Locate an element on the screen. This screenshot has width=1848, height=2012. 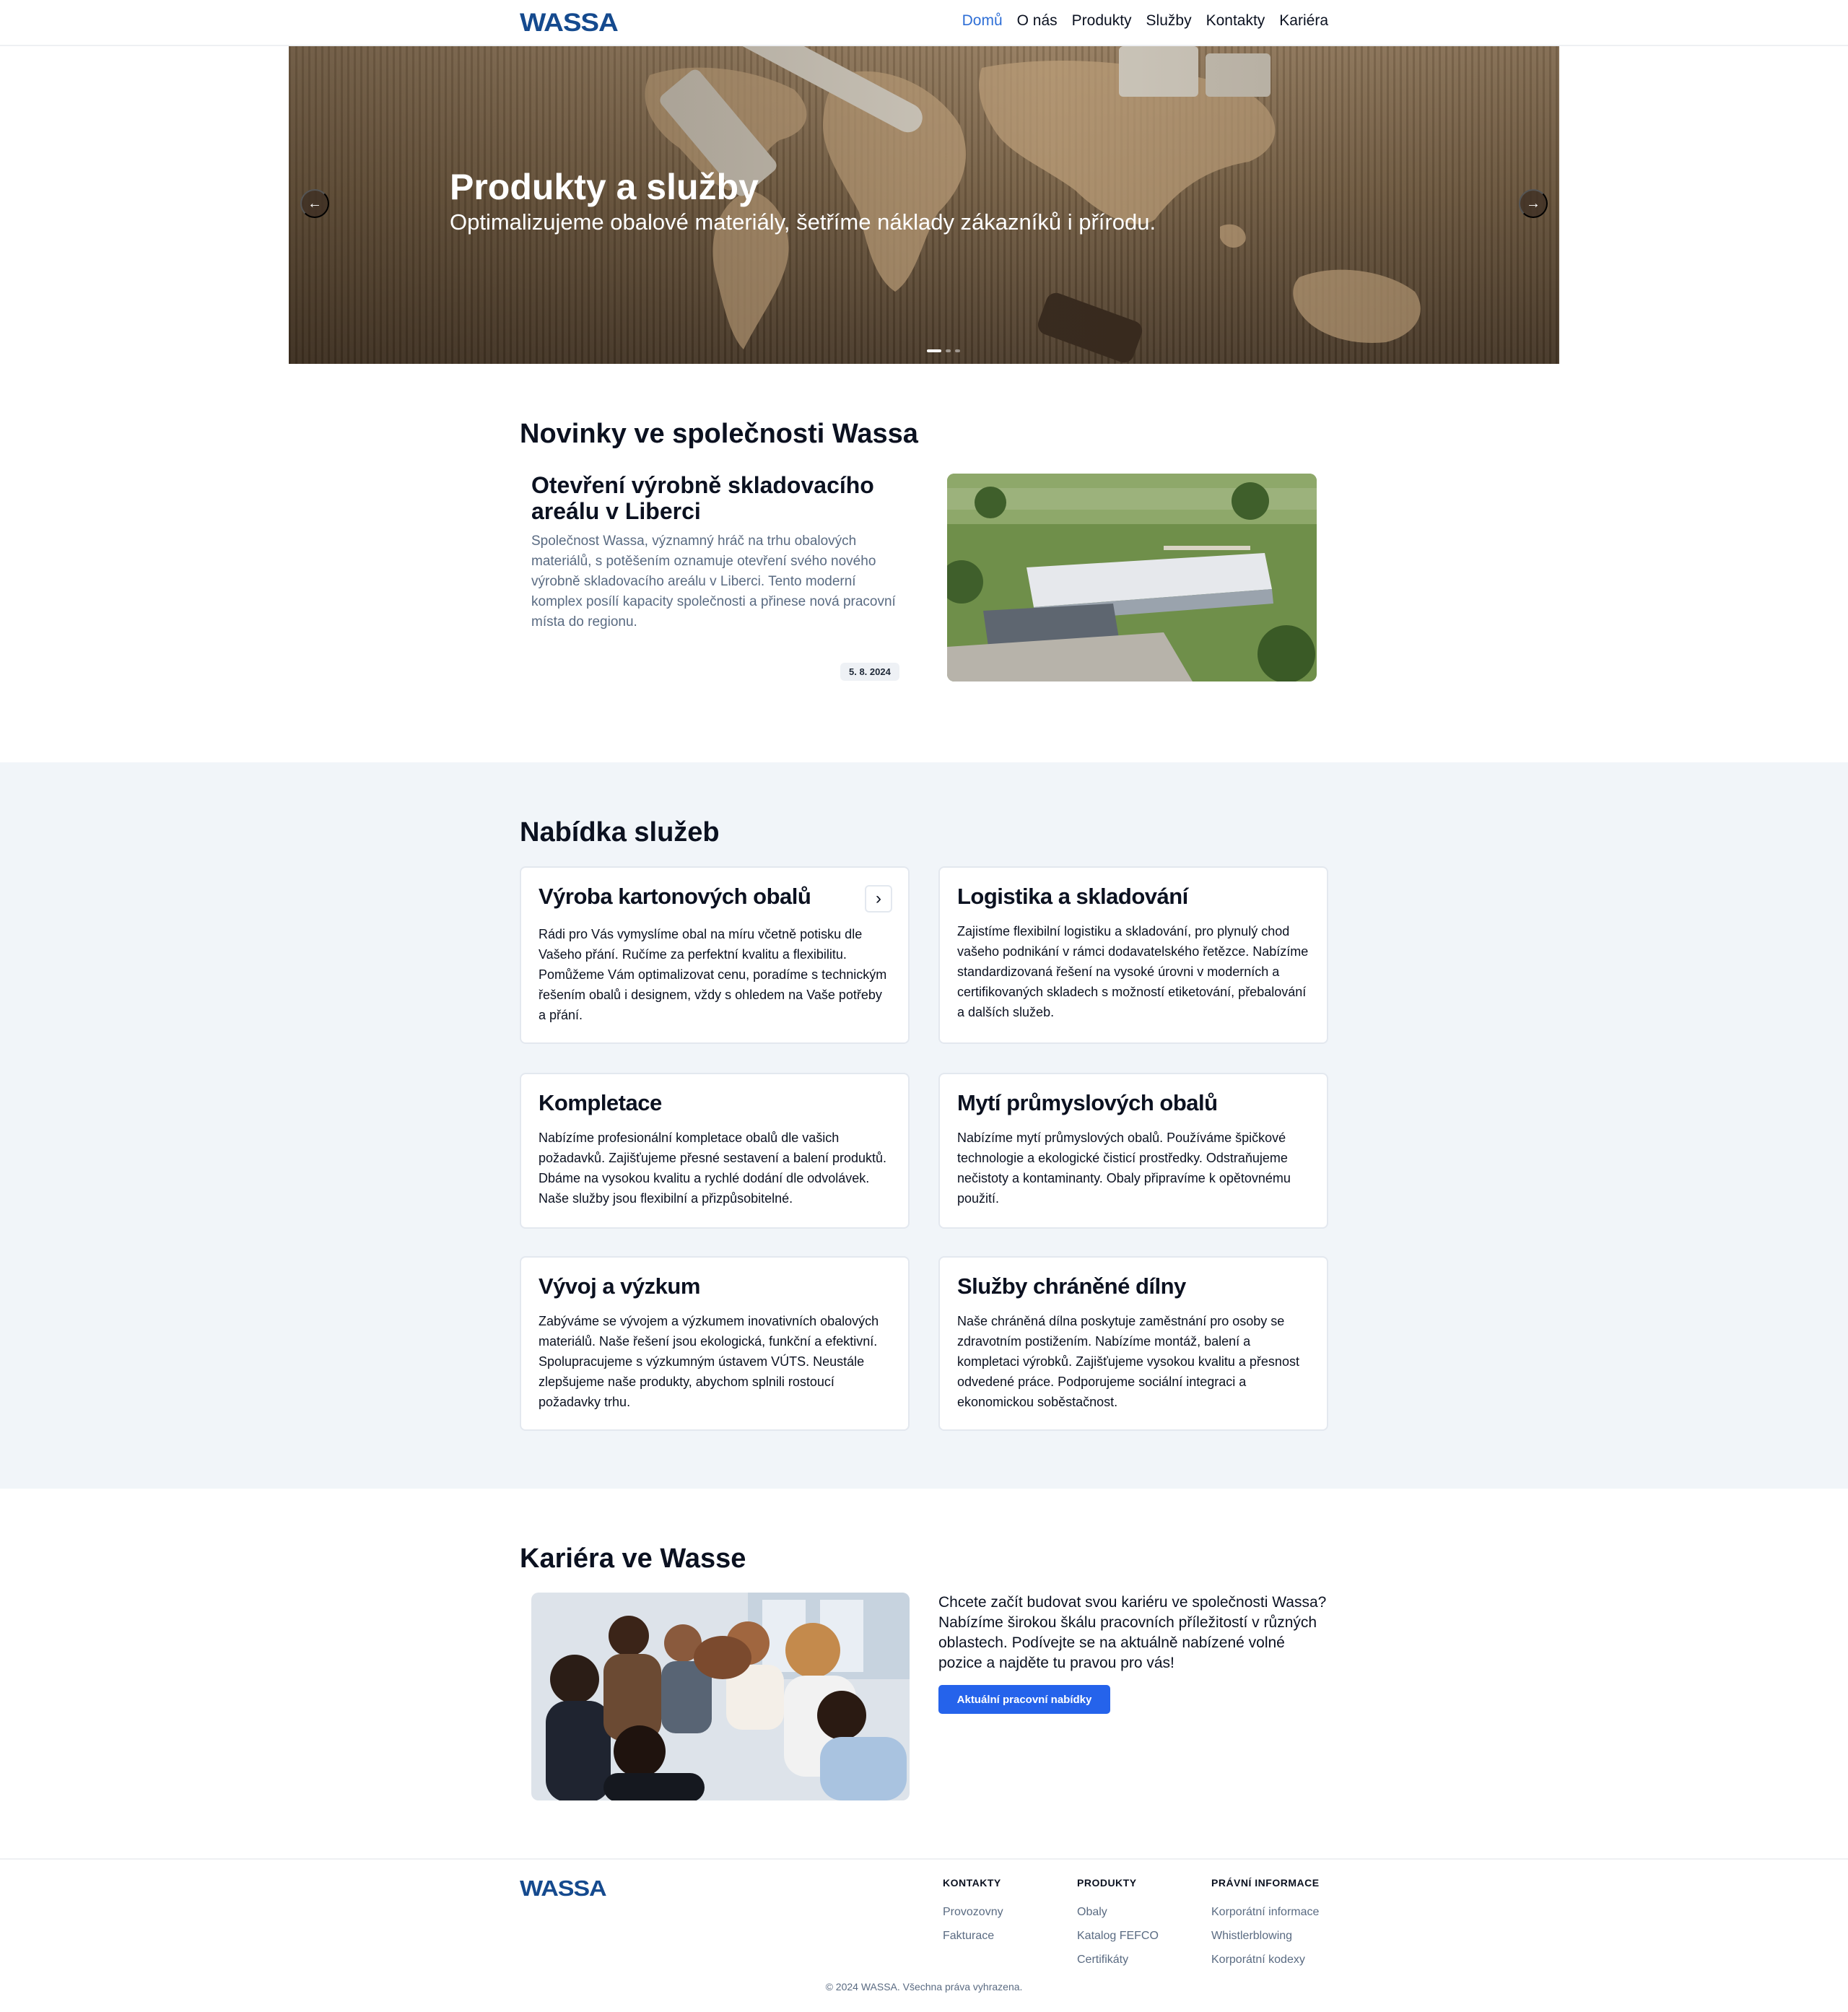
carousel-next-button: → is located at coordinates (1534, 203).